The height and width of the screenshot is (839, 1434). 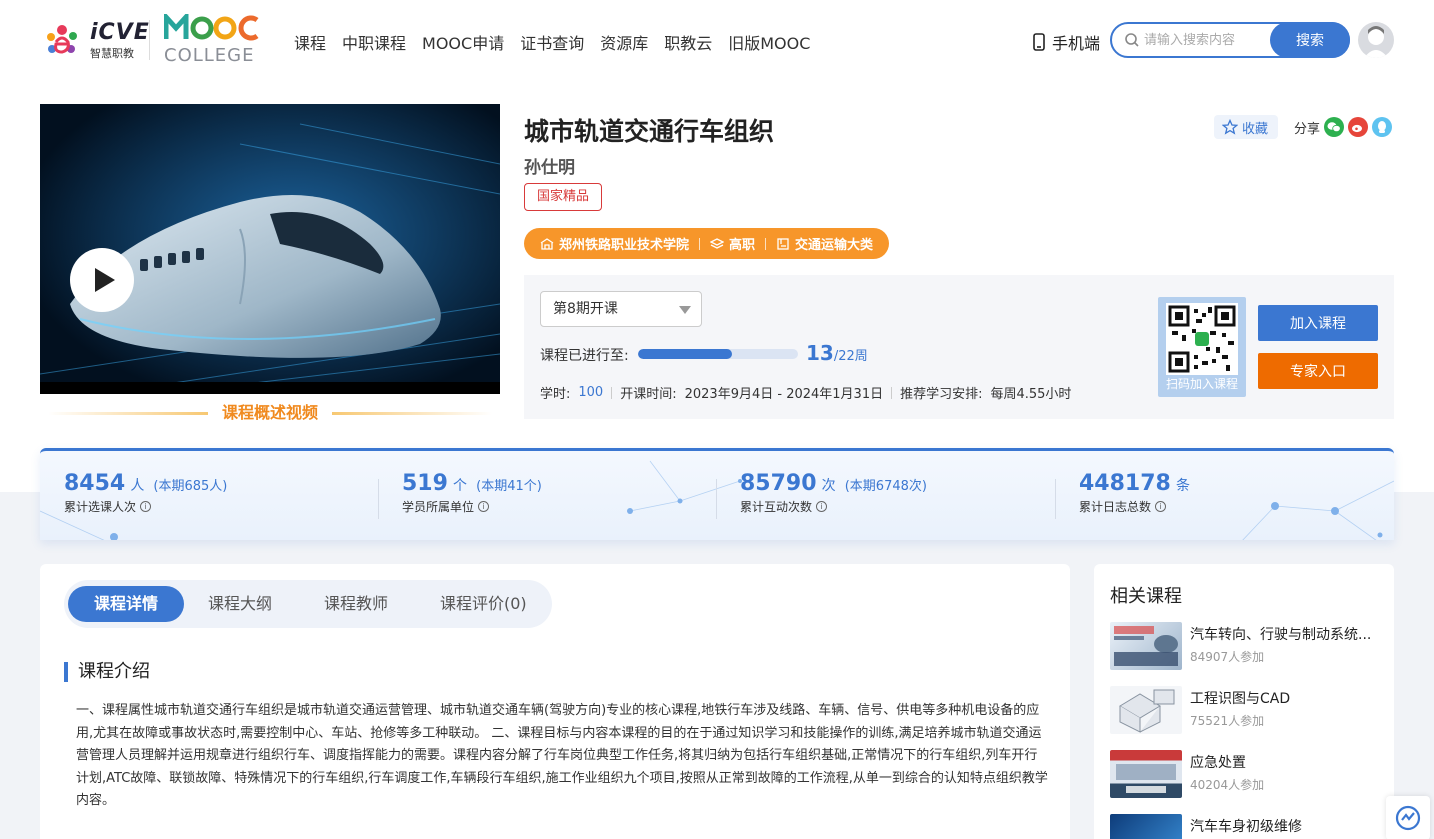 What do you see at coordinates (190, 486) in the screenshot?
I see `stat-current-period: (本期685人)` at bounding box center [190, 486].